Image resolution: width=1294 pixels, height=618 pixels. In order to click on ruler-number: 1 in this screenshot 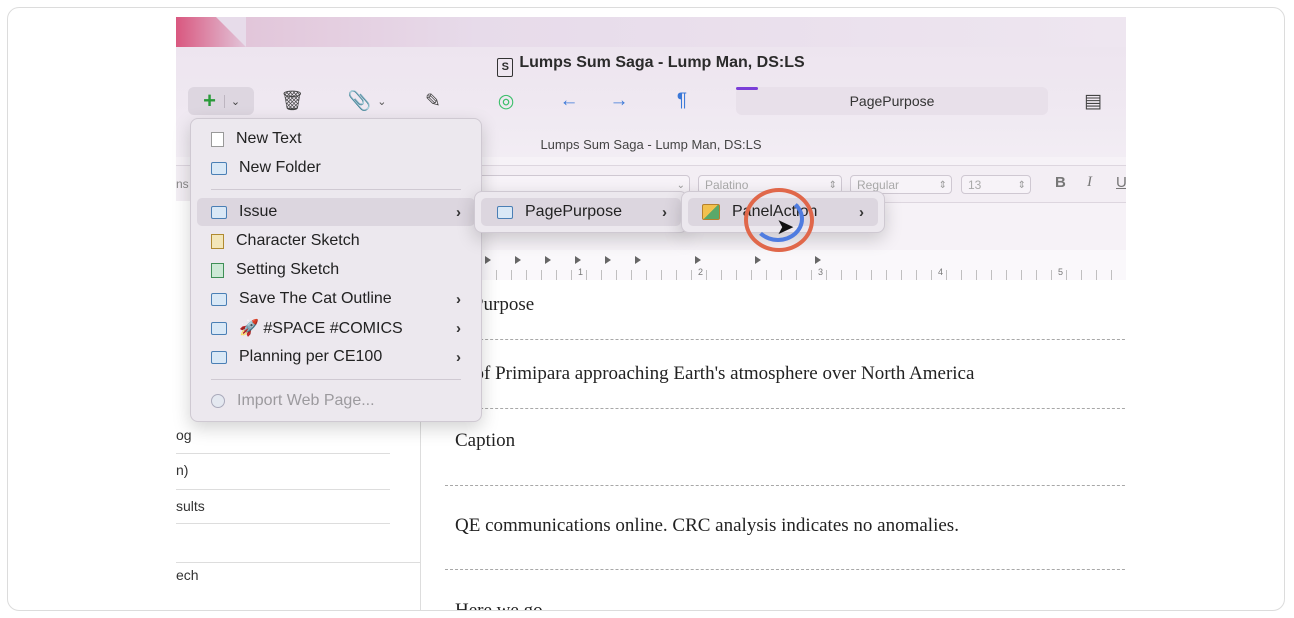, I will do `click(581, 272)`.